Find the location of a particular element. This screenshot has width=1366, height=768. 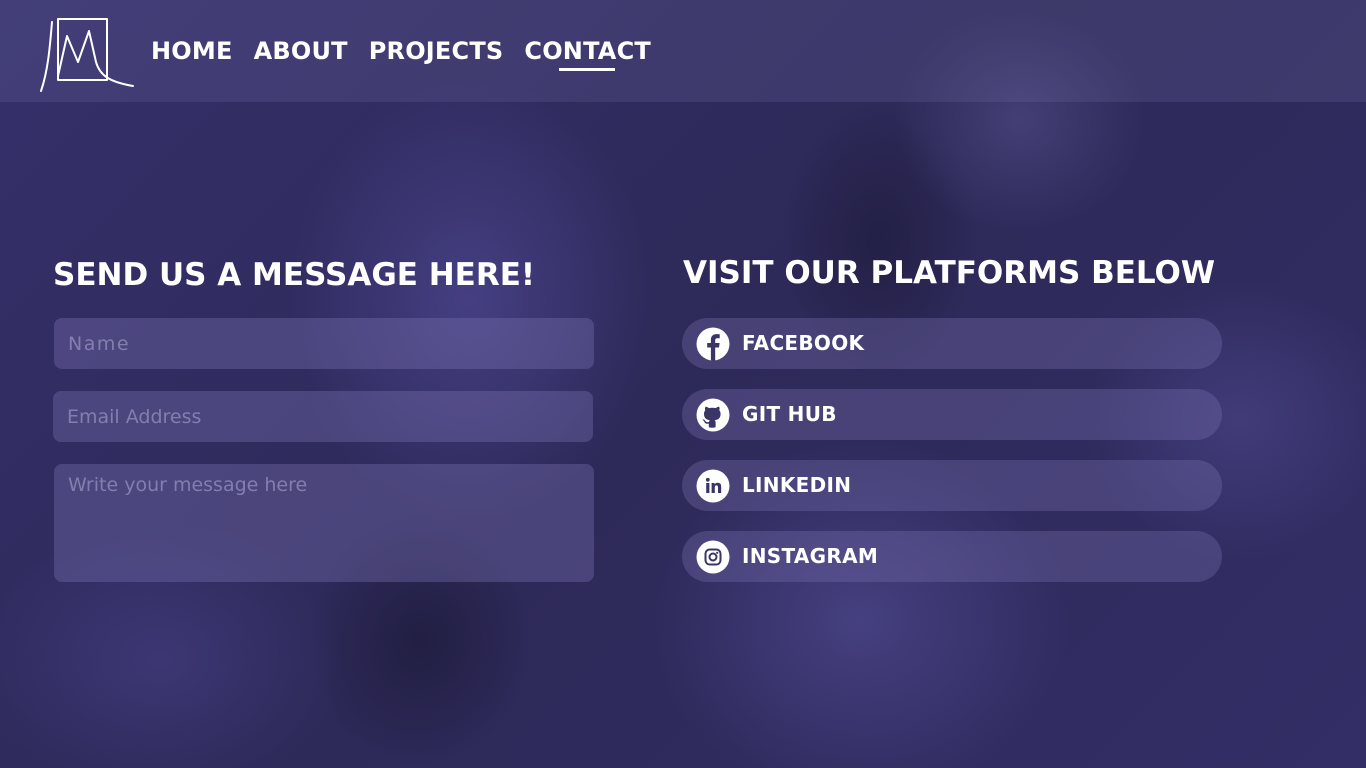

nav-item-projects: PROJECTS is located at coordinates (436, 51).